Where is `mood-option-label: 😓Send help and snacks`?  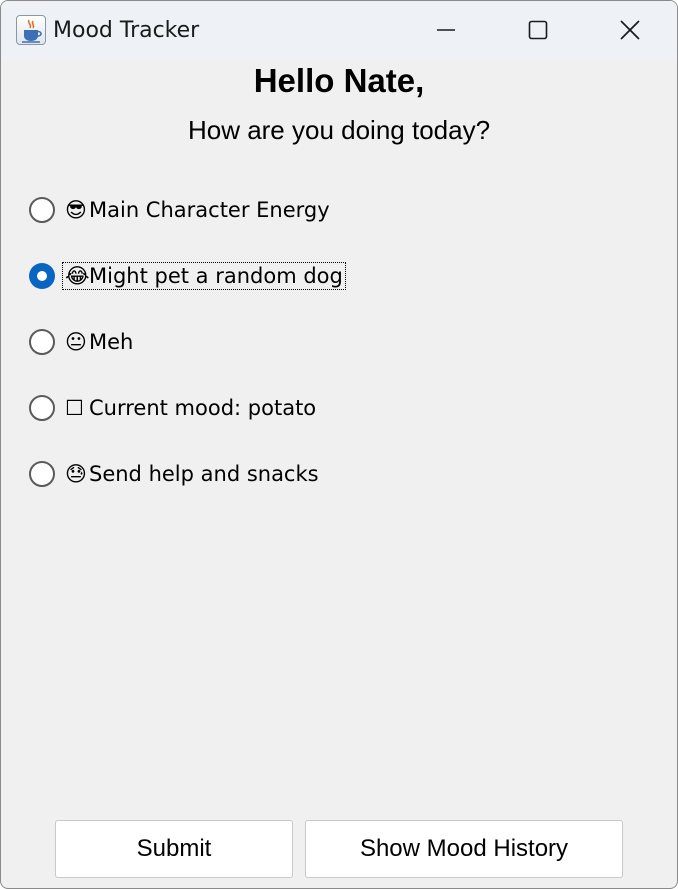 mood-option-label: 😓Send help and snacks is located at coordinates (192, 474).